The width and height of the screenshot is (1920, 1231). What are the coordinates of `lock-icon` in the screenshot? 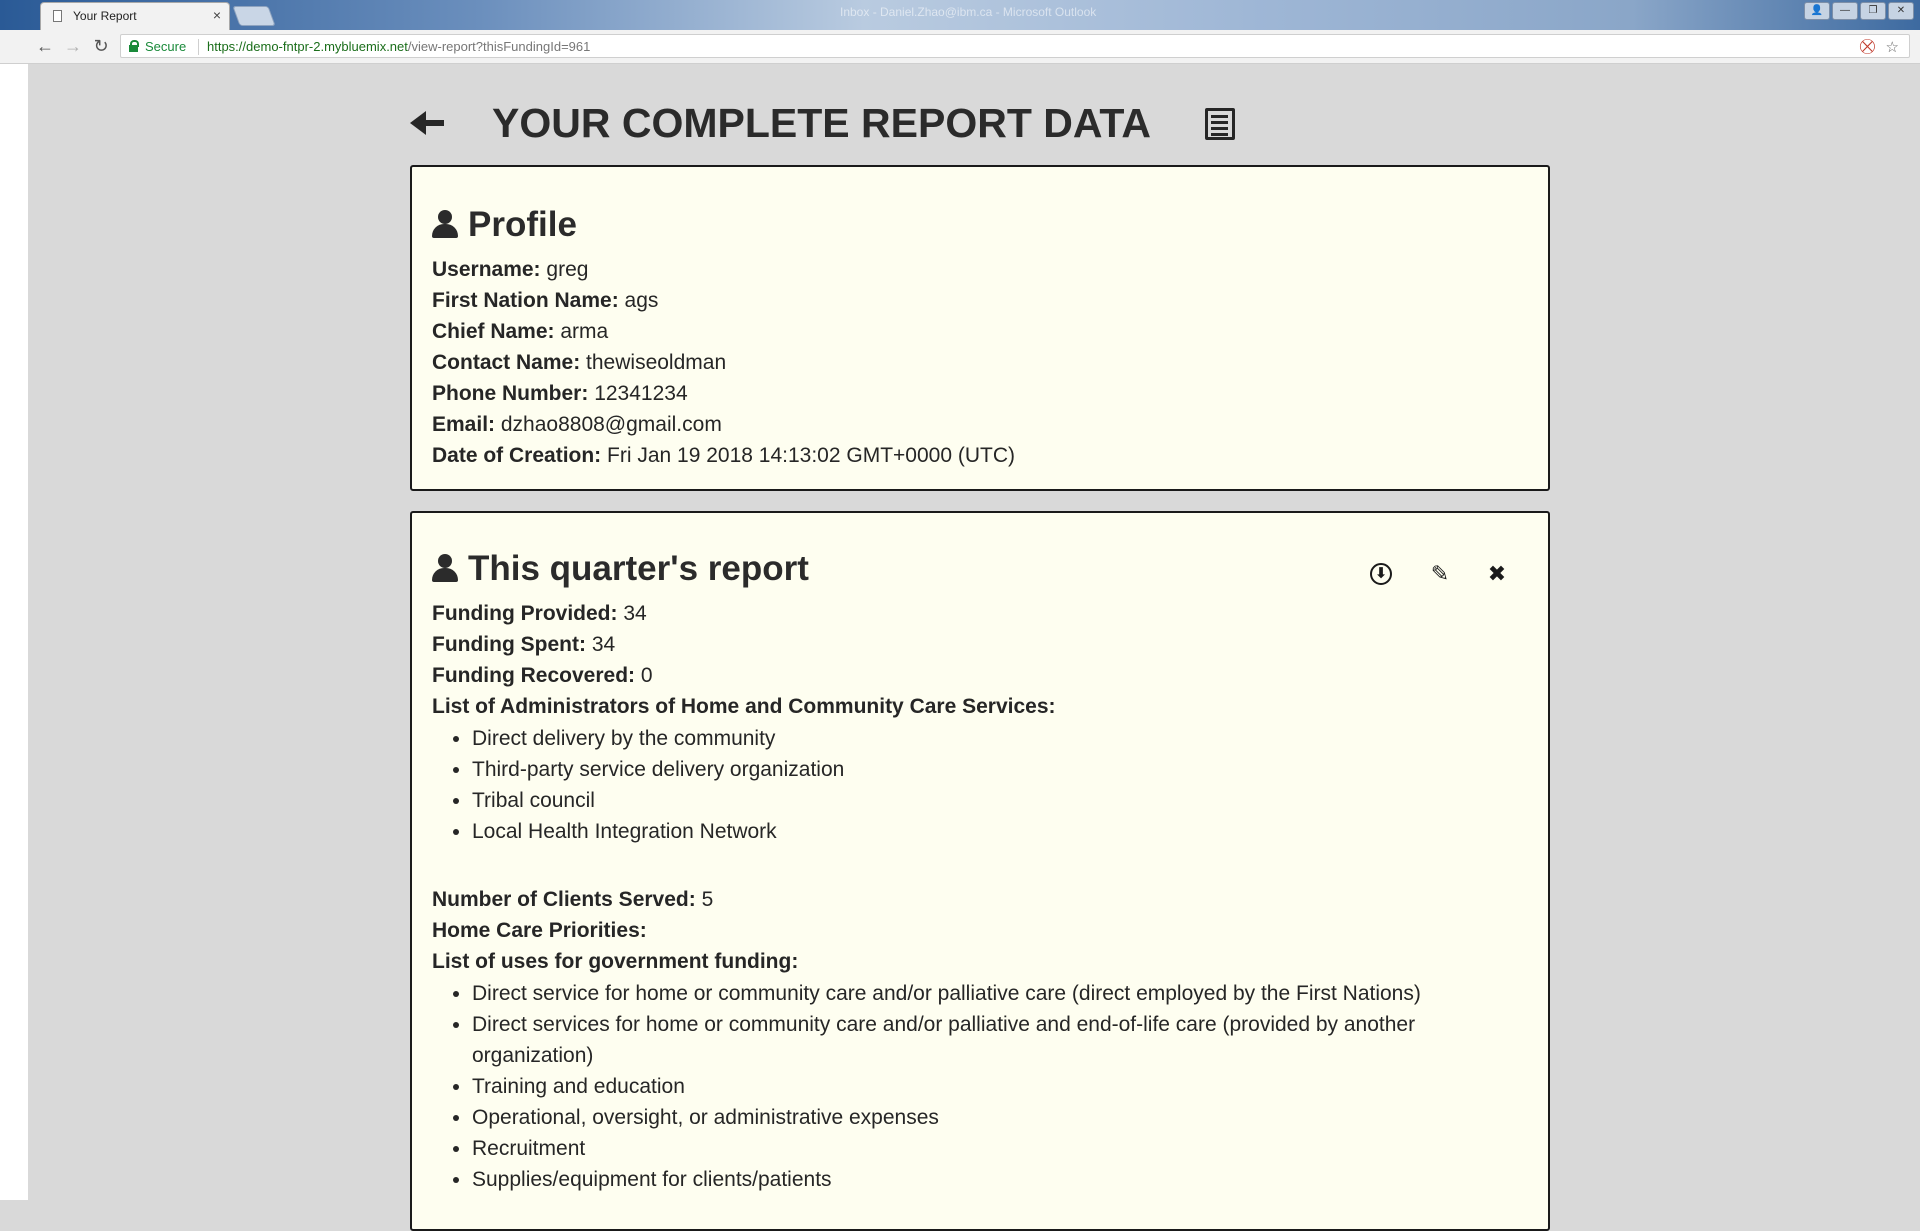 It's located at (134, 46).